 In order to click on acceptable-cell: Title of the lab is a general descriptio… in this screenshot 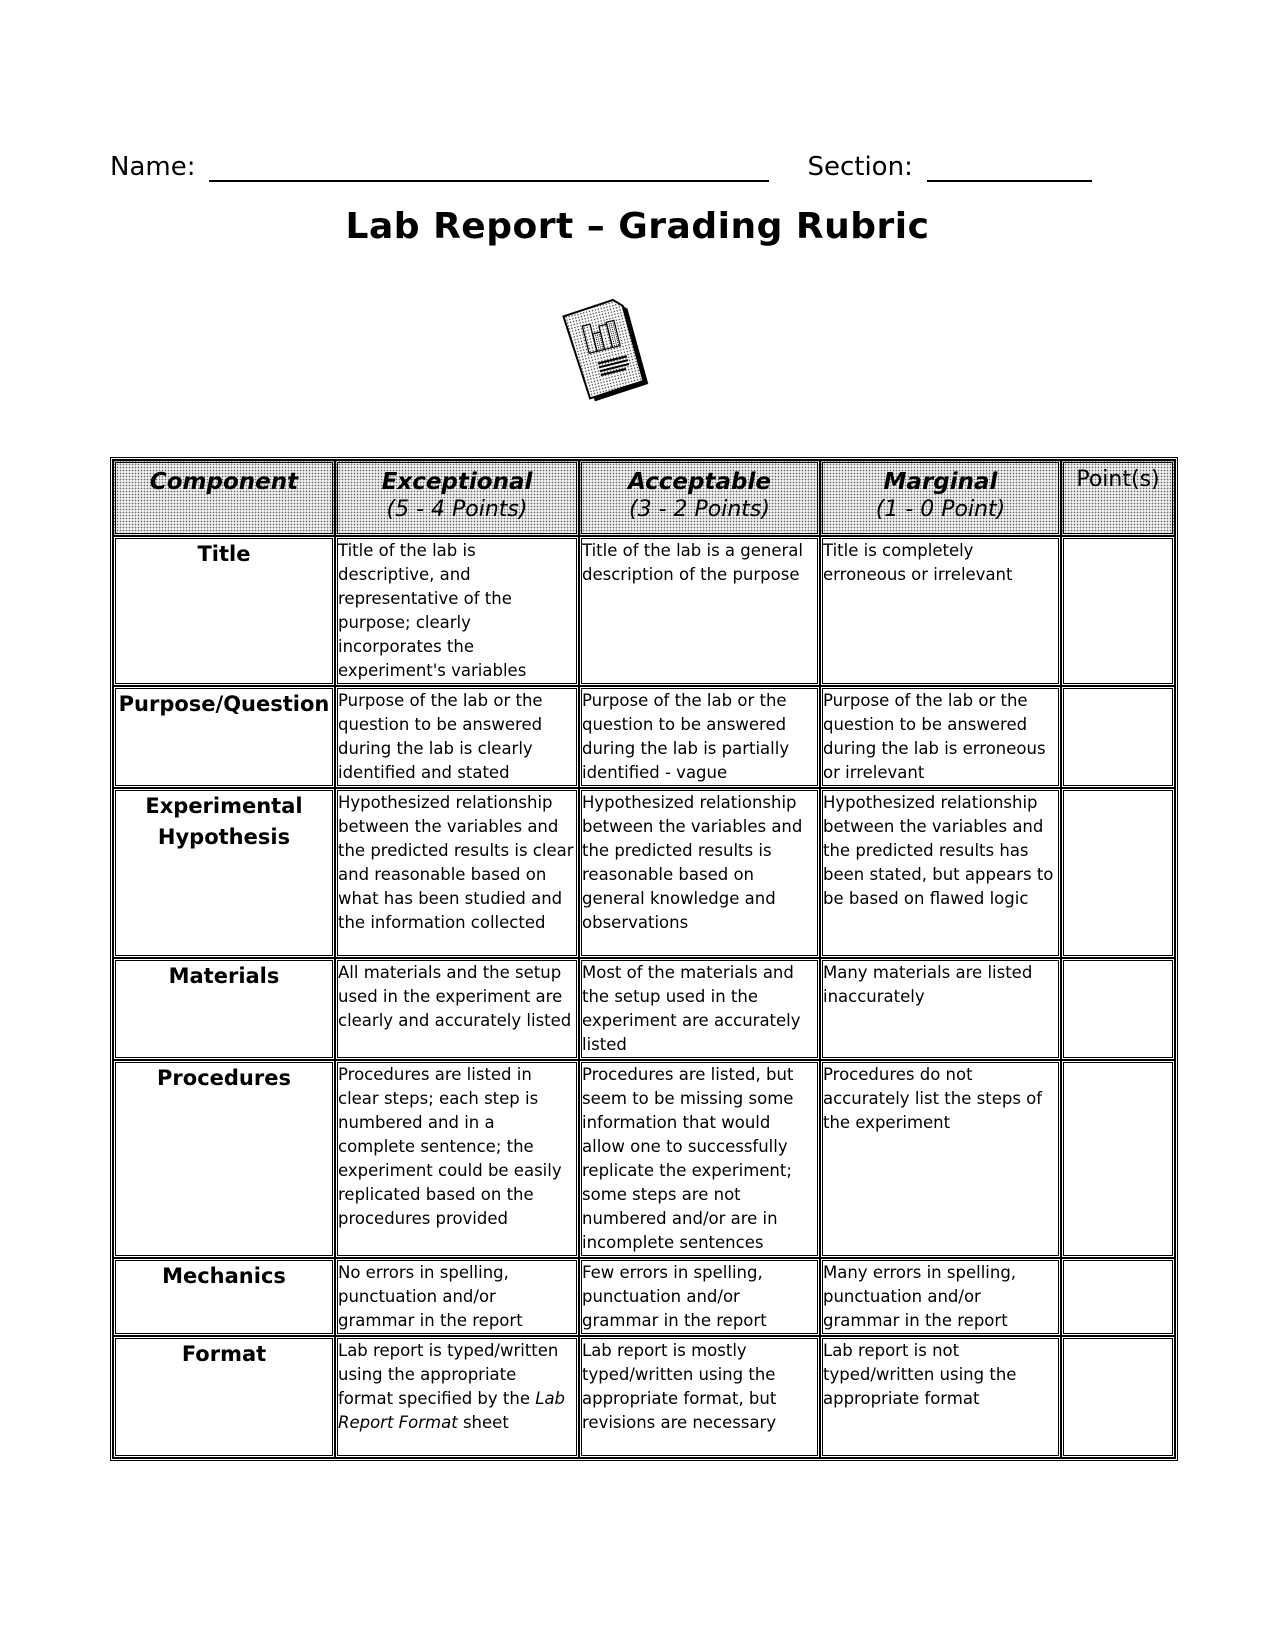, I will do `click(699, 611)`.